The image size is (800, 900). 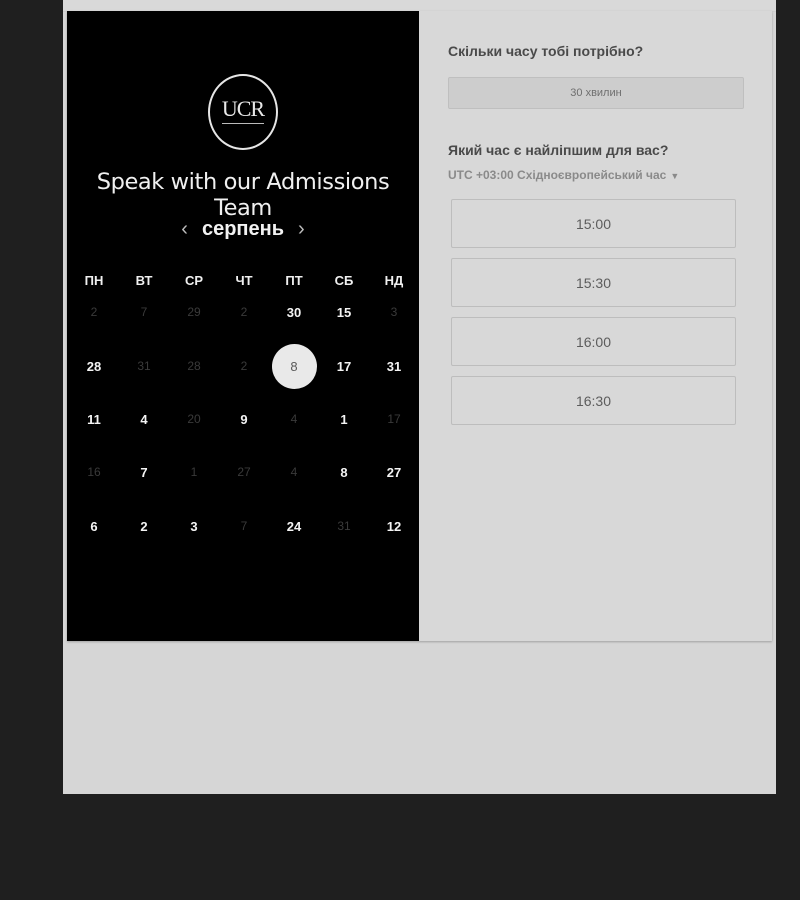 I want to click on duration-select: 30 хвилин, so click(x=596, y=93).